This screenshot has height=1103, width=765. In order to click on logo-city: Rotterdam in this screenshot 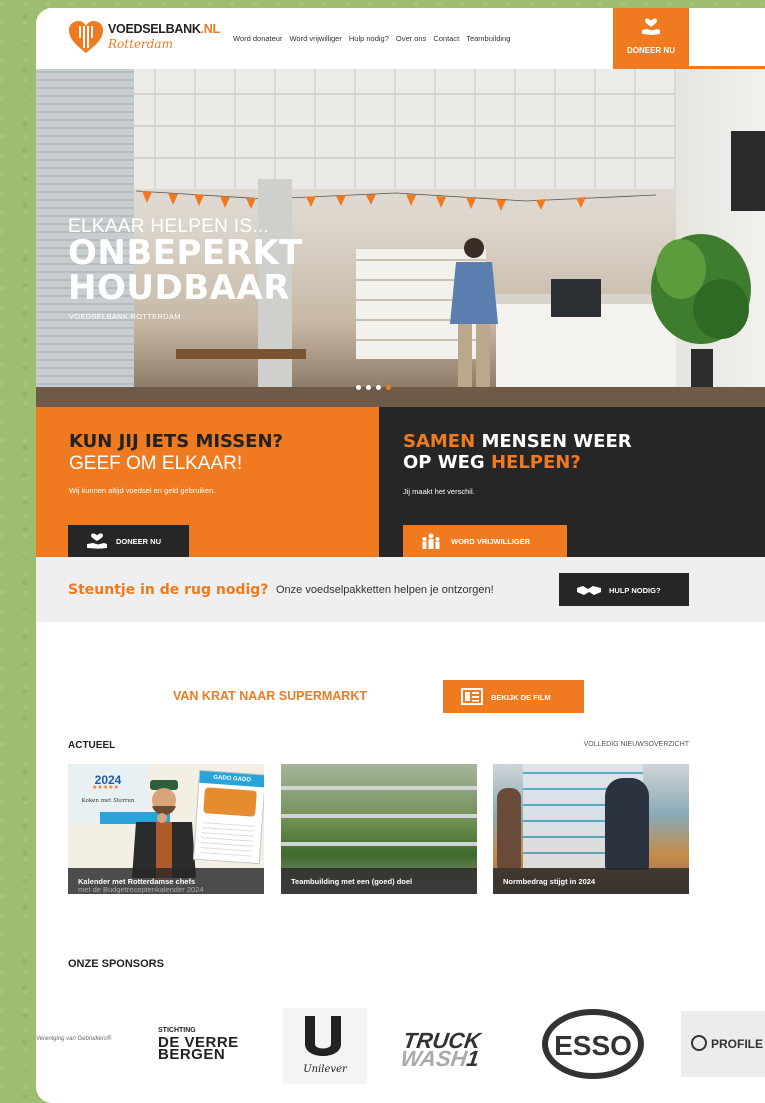, I will do `click(140, 44)`.